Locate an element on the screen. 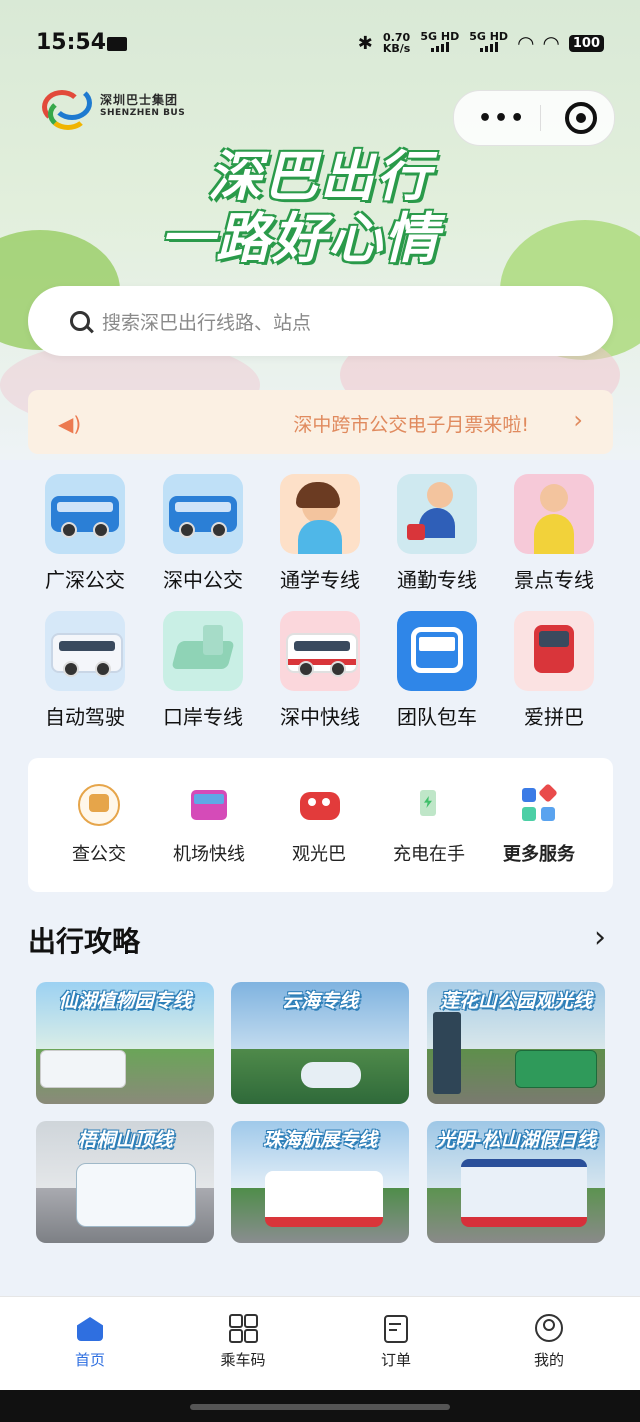 This screenshot has width=640, height=1422. airport-bus-icon is located at coordinates (209, 805).